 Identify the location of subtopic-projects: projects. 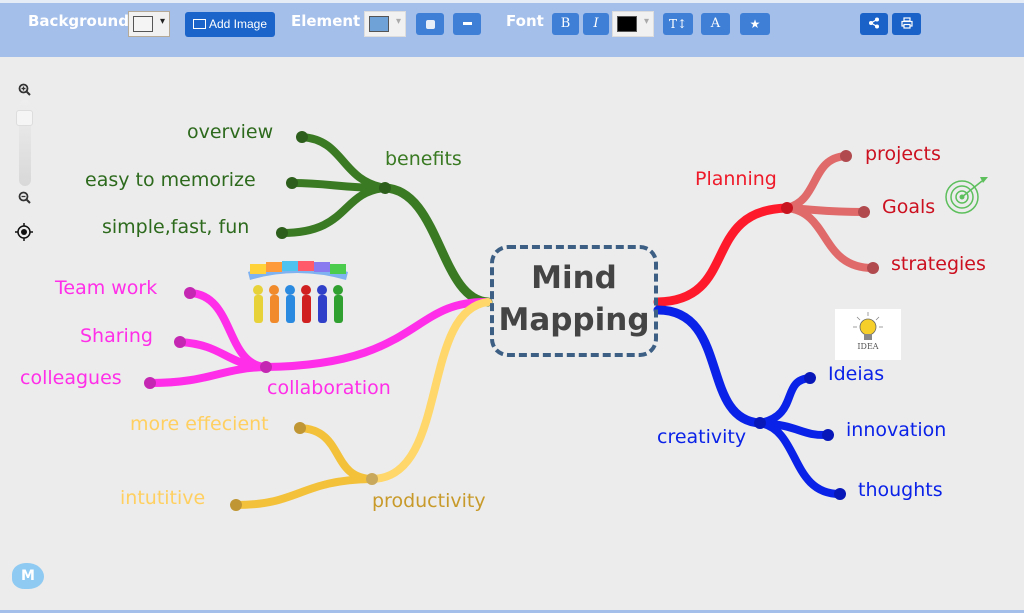
(903, 154).